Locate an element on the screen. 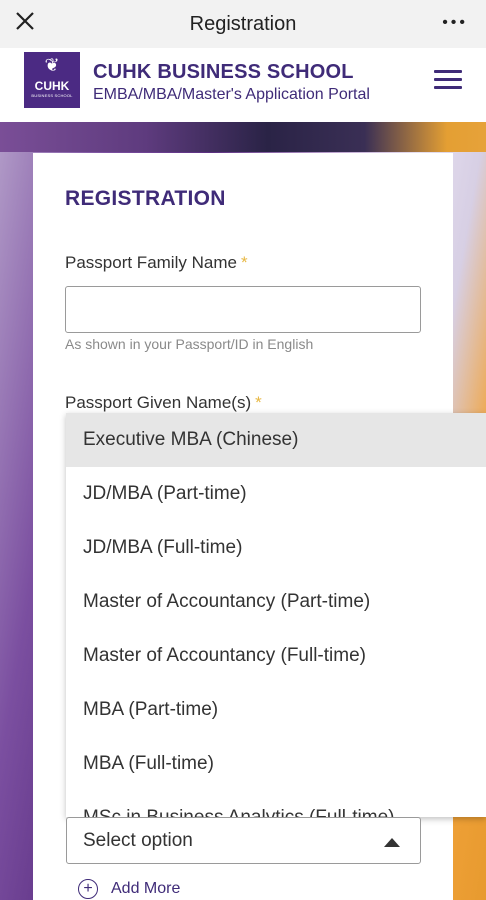 The height and width of the screenshot is (900, 486). add-more-button: + Add More is located at coordinates (129, 889).